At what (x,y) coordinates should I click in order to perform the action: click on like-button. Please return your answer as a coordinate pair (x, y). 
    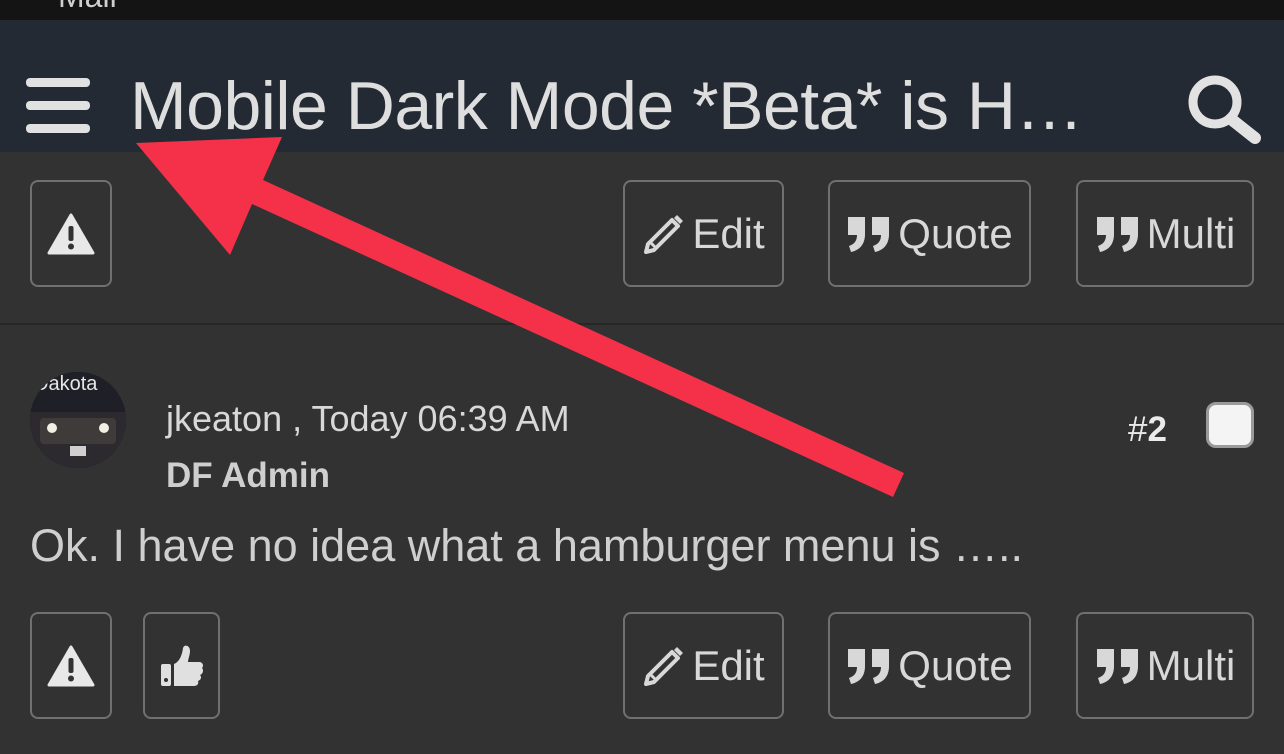
    Looking at the image, I should click on (181, 665).